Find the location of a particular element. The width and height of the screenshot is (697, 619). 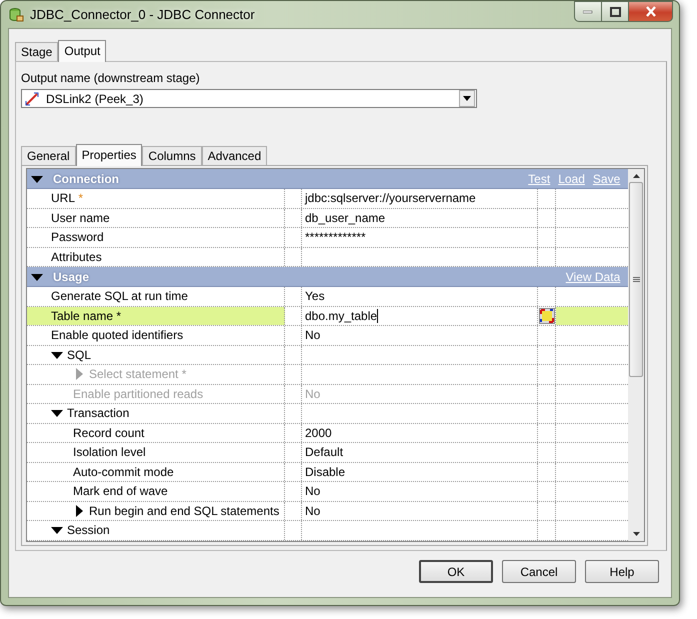

property-name: User name is located at coordinates (80, 217).